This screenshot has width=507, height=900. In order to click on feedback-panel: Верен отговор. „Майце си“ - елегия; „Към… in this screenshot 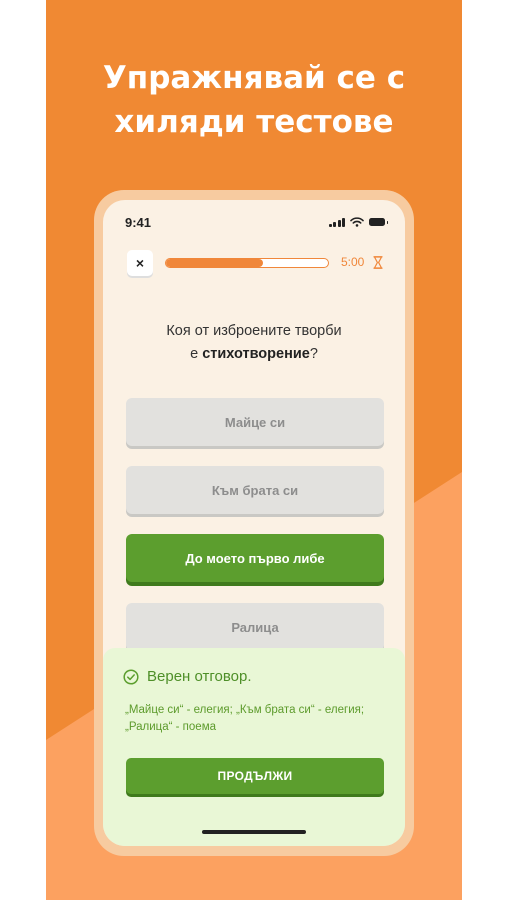, I will do `click(254, 747)`.